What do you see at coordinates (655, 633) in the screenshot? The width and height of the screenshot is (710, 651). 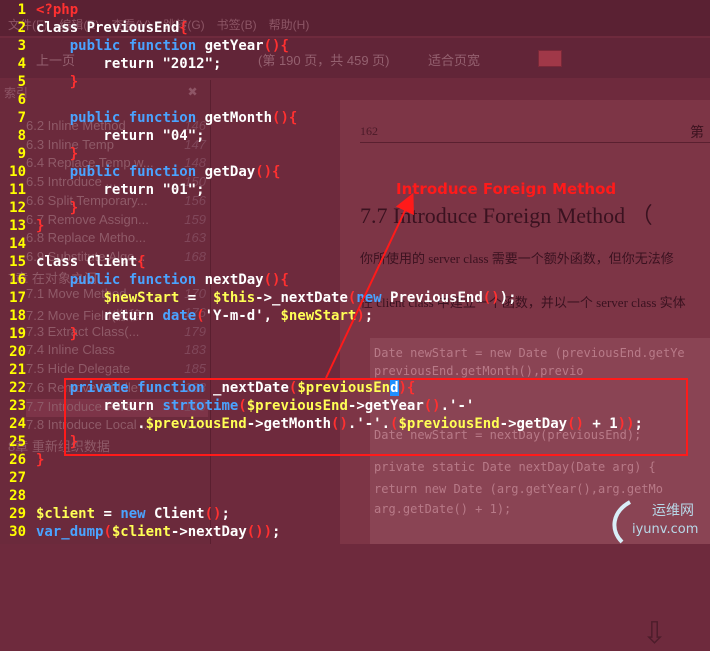 I see `down-arrow-icon: ⇩` at bounding box center [655, 633].